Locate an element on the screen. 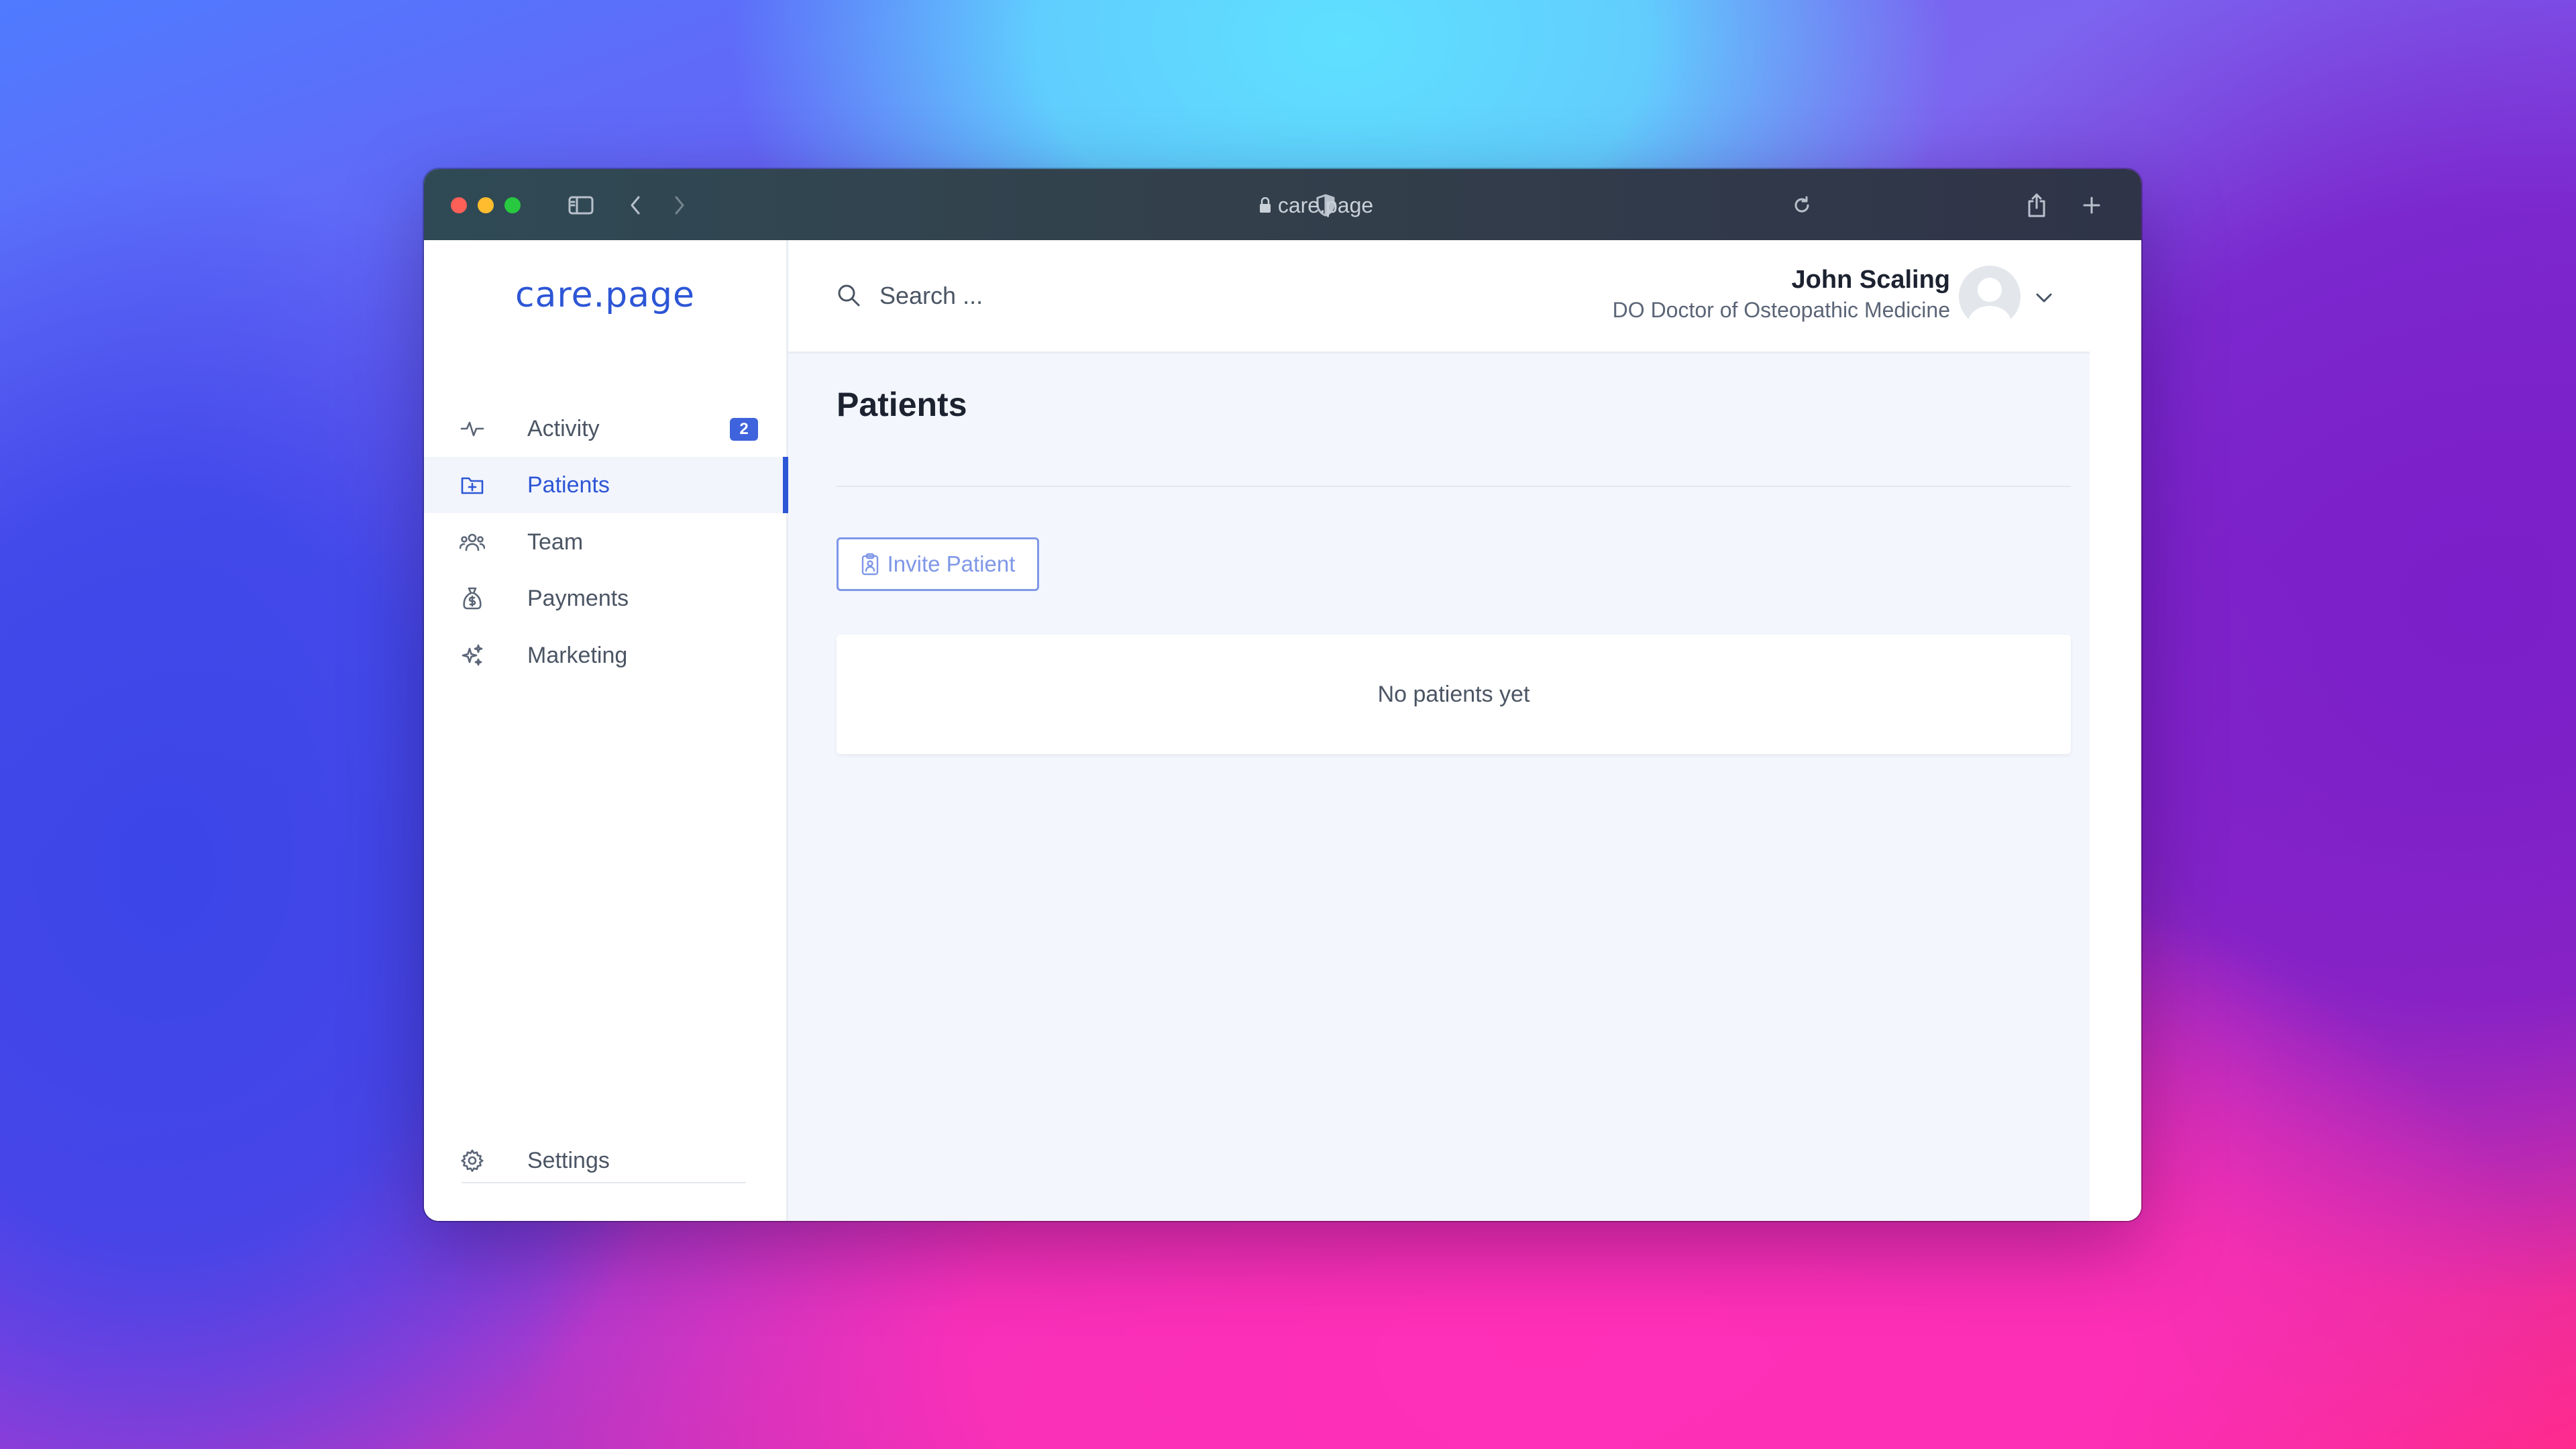 The image size is (2576, 1449). sidebar-item-patients: Patients is located at coordinates (606, 485).